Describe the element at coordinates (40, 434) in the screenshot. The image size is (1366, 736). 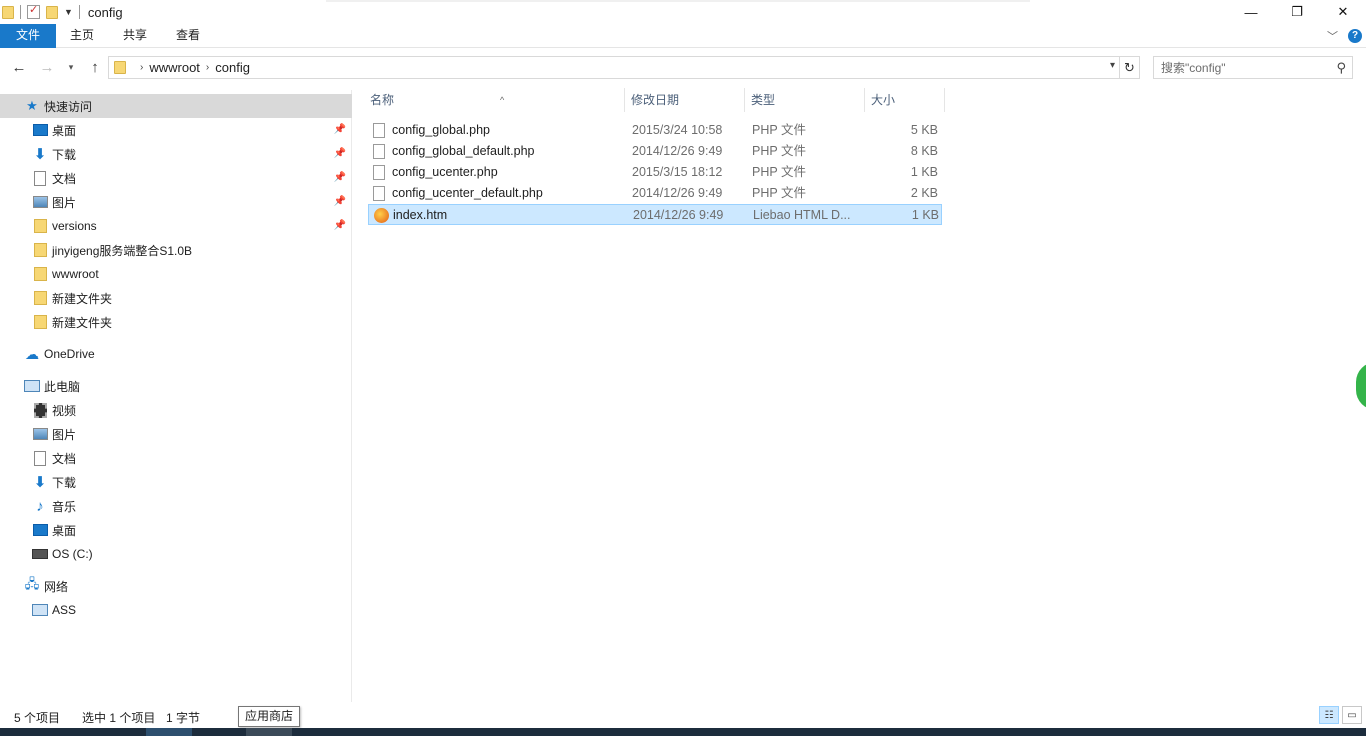
I see `picture-icon` at that location.